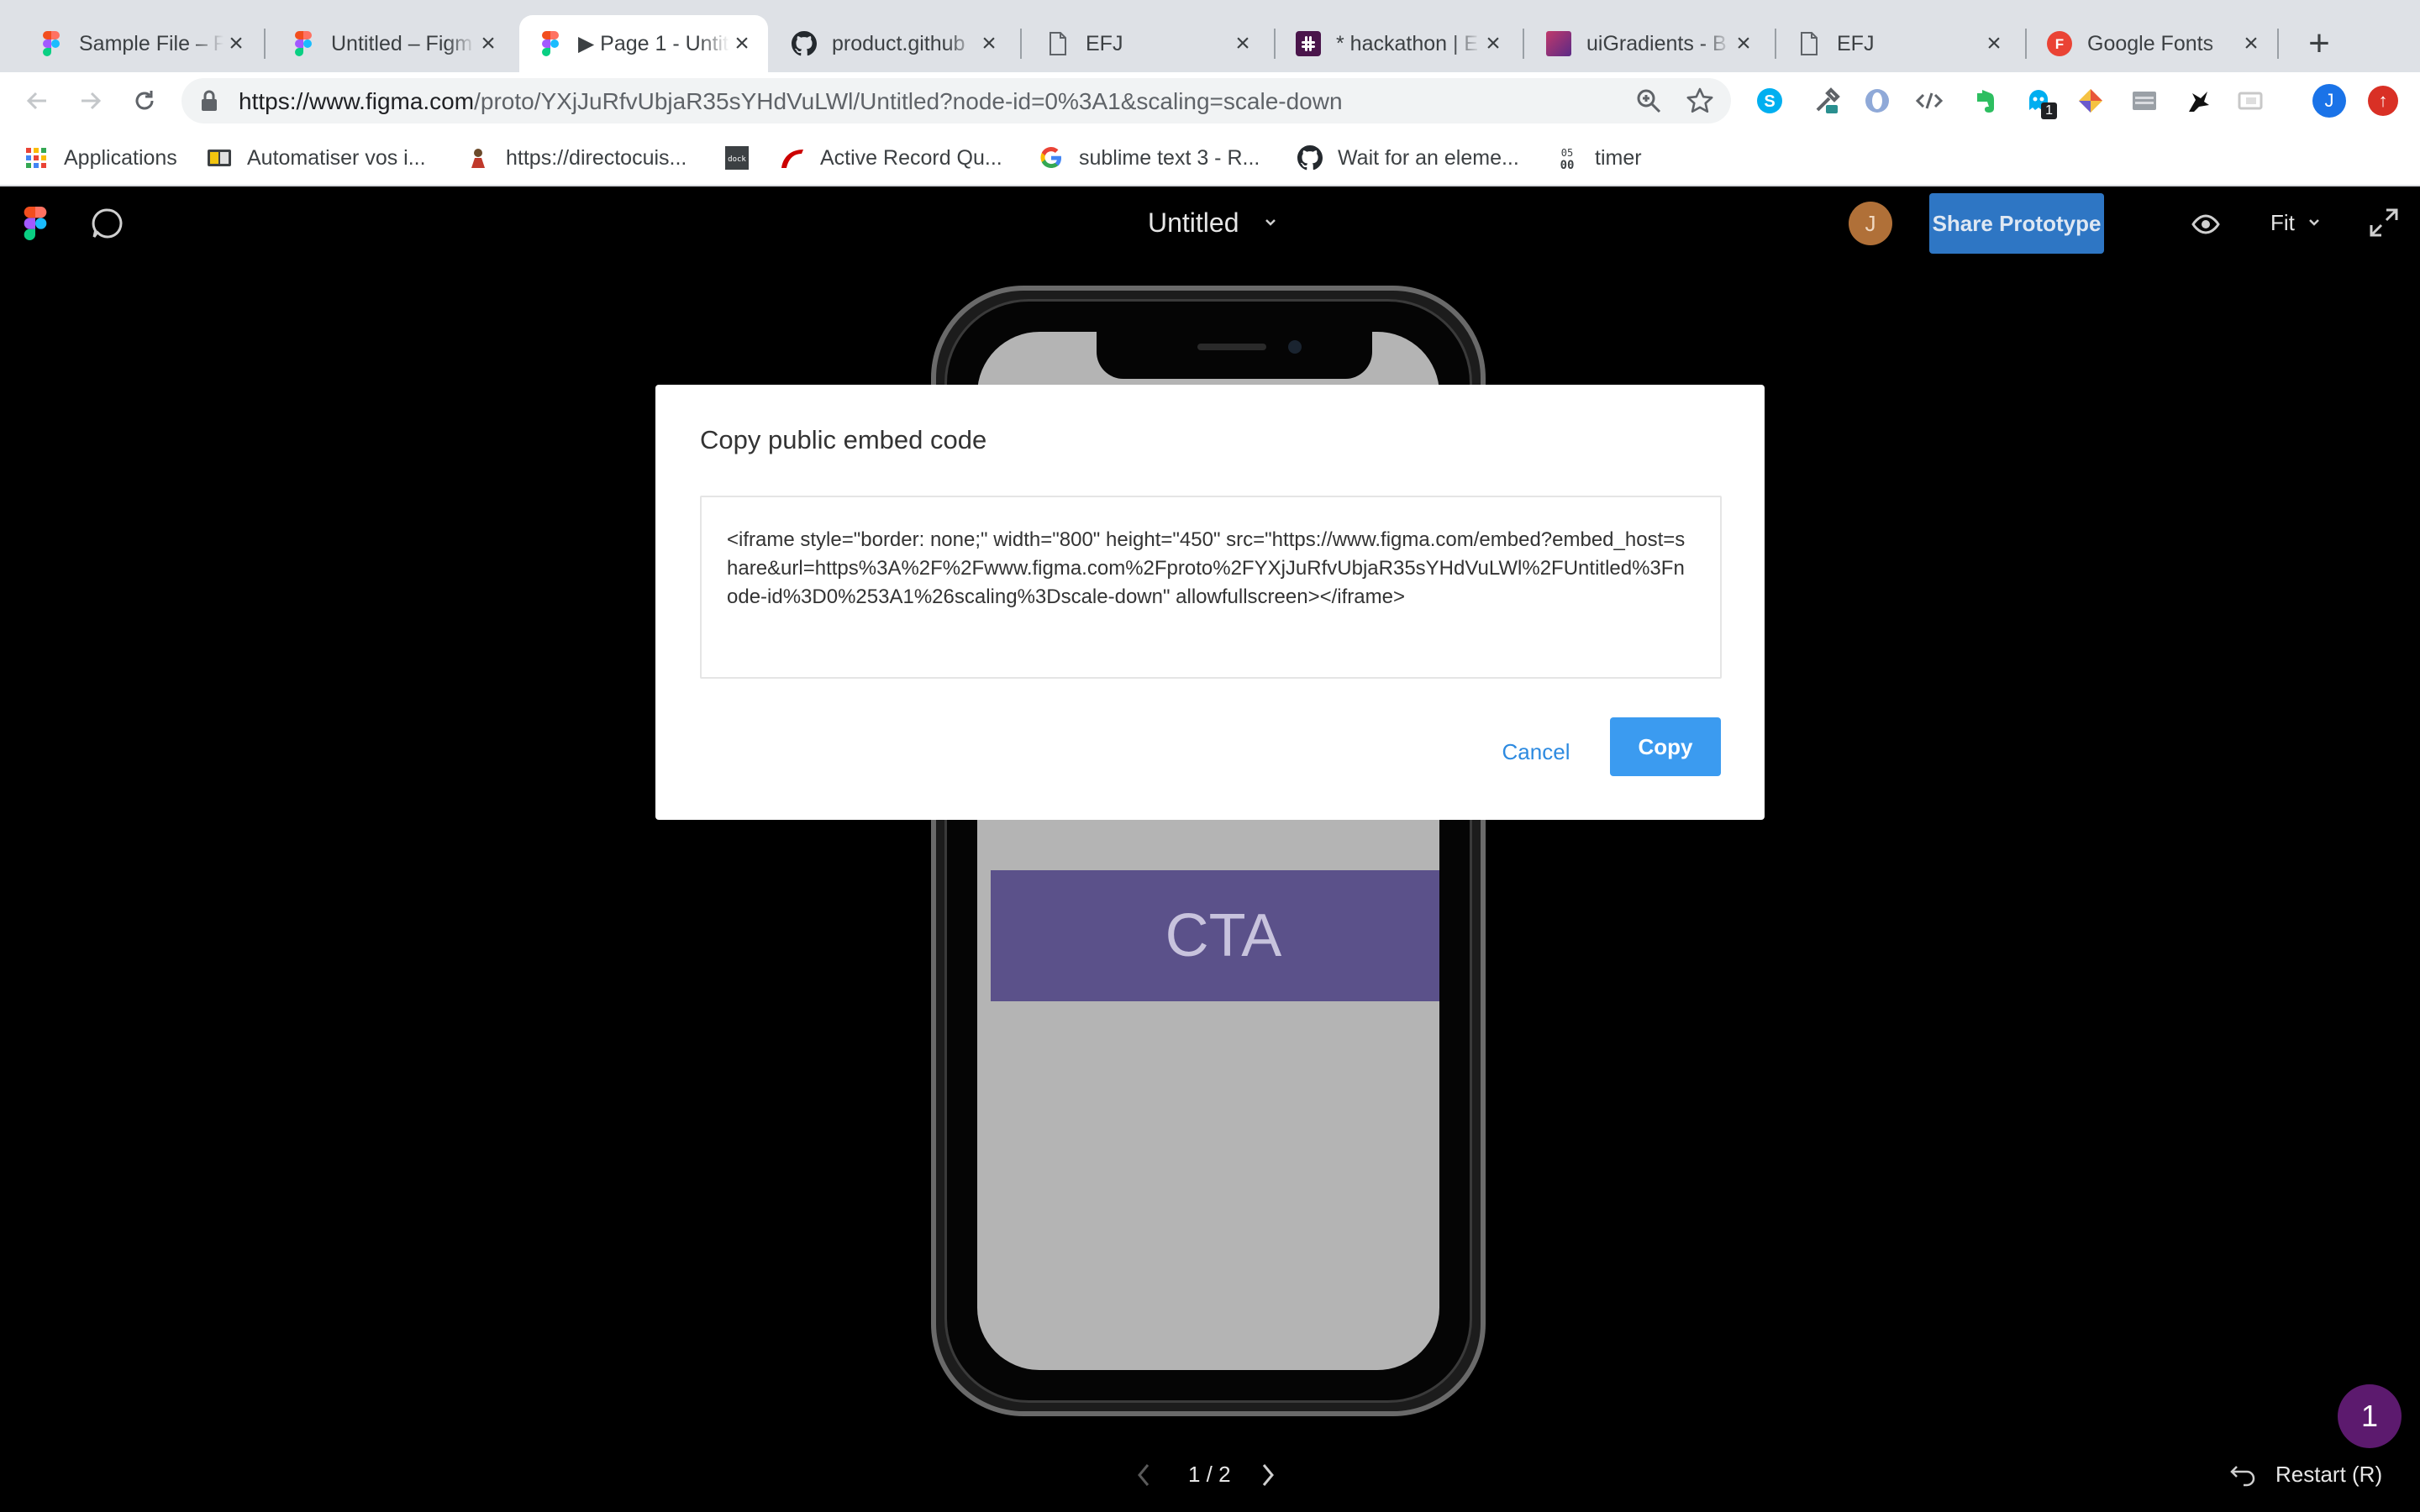 The height and width of the screenshot is (1512, 2420). What do you see at coordinates (1194, 223) in the screenshot?
I see `file-title: Untitled` at bounding box center [1194, 223].